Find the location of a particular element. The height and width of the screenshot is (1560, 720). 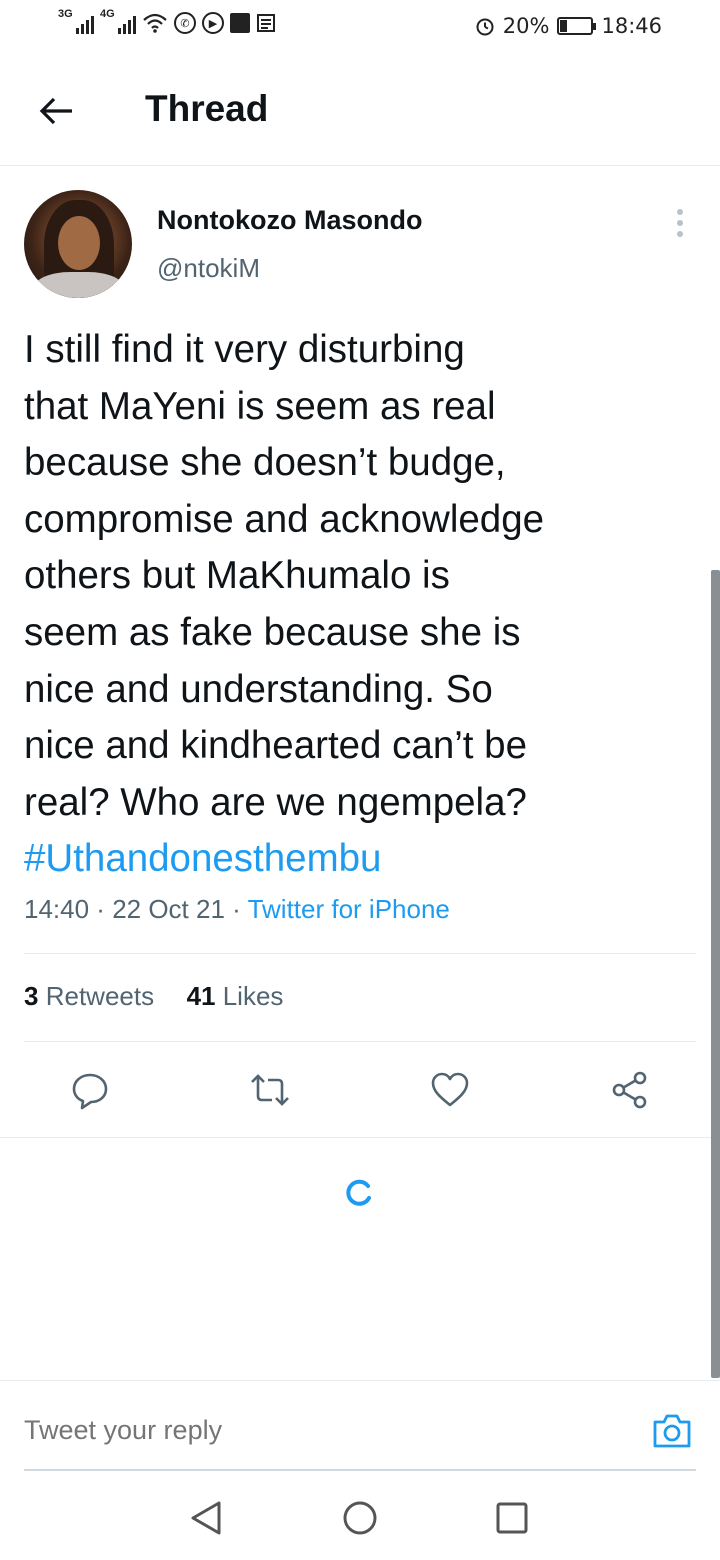

nav-recents-button is located at coordinates (512, 1518).